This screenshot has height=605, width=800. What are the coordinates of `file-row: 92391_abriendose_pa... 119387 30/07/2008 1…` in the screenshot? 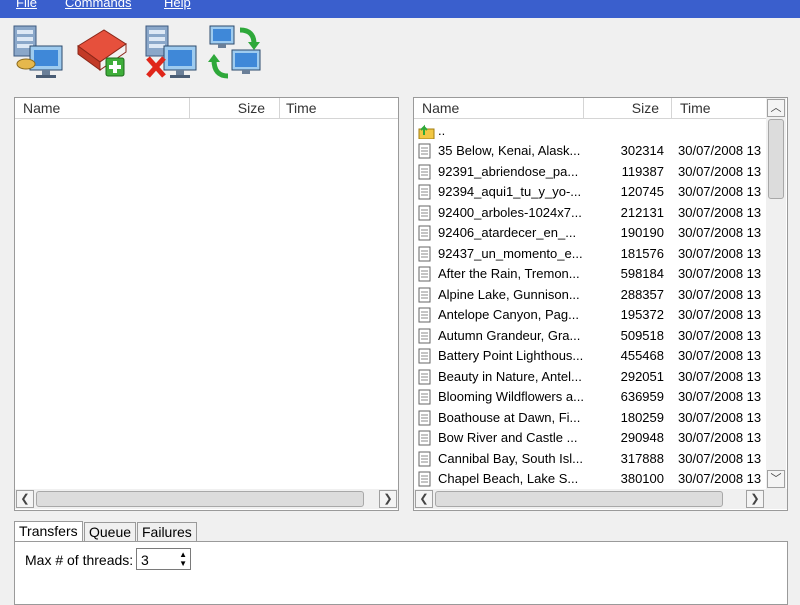 It's located at (590, 172).